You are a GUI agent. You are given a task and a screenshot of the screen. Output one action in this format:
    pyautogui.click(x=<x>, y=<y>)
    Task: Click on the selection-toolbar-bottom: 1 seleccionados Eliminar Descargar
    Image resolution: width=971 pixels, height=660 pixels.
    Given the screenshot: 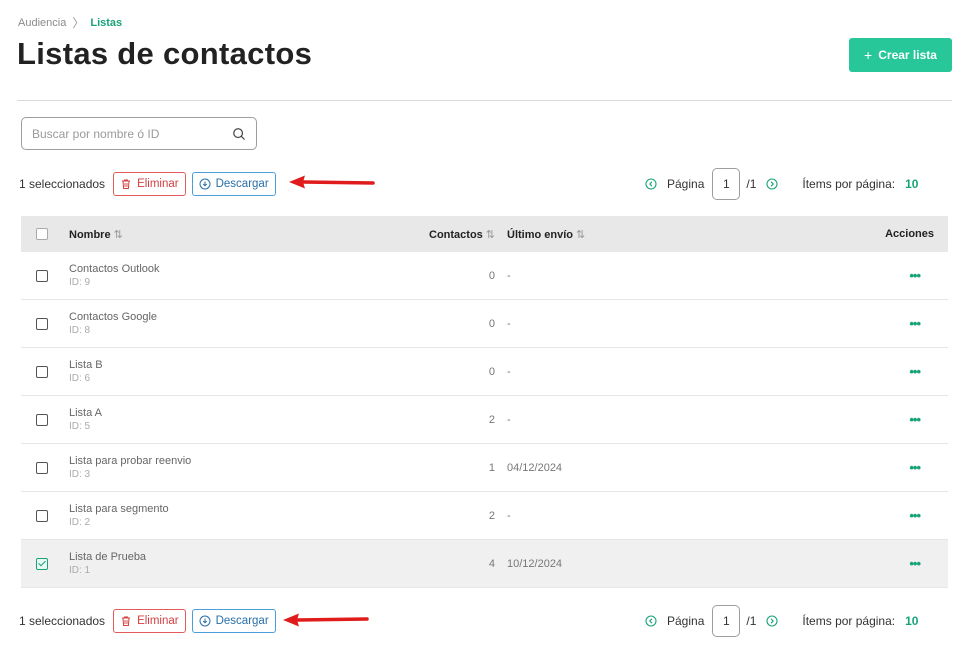 What is the action you would take?
    pyautogui.click(x=147, y=621)
    